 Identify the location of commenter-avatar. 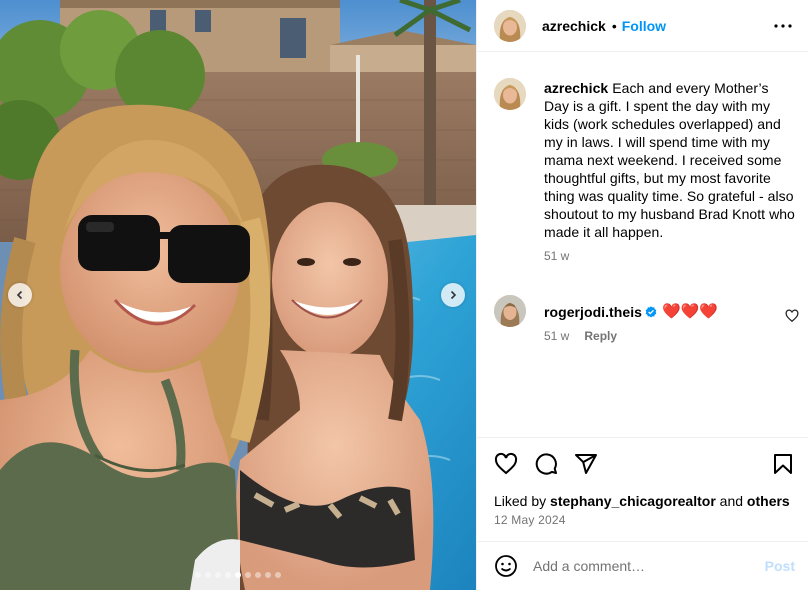
(510, 311).